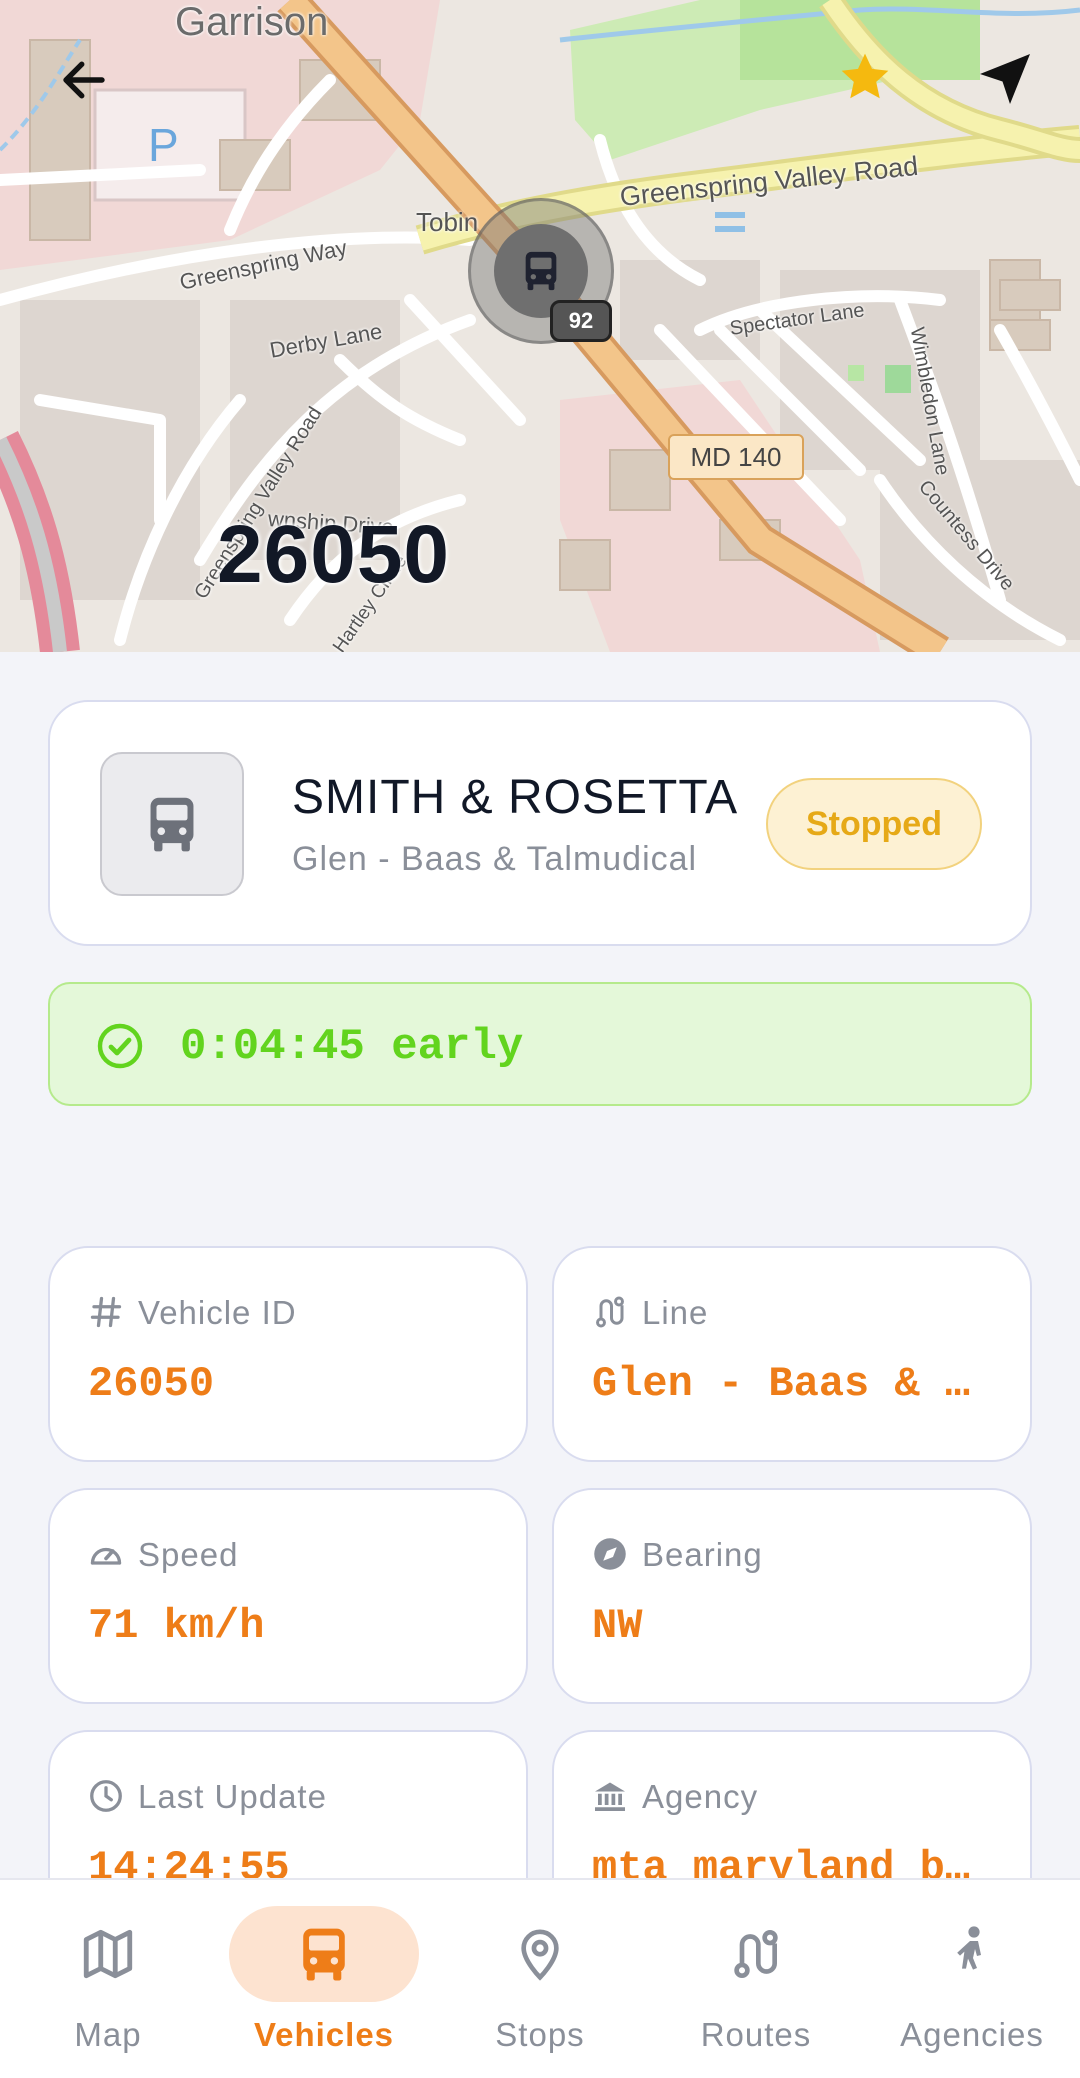  I want to click on navigation-arrow-icon, so click(1005, 79).